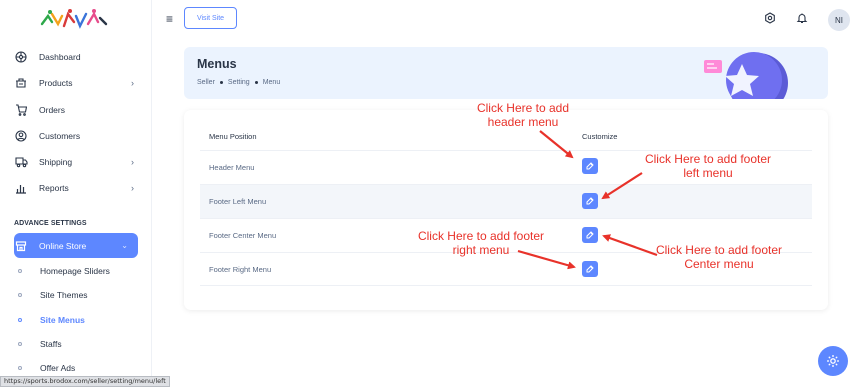  What do you see at coordinates (746, 75) in the screenshot?
I see `star-illustration-icon` at bounding box center [746, 75].